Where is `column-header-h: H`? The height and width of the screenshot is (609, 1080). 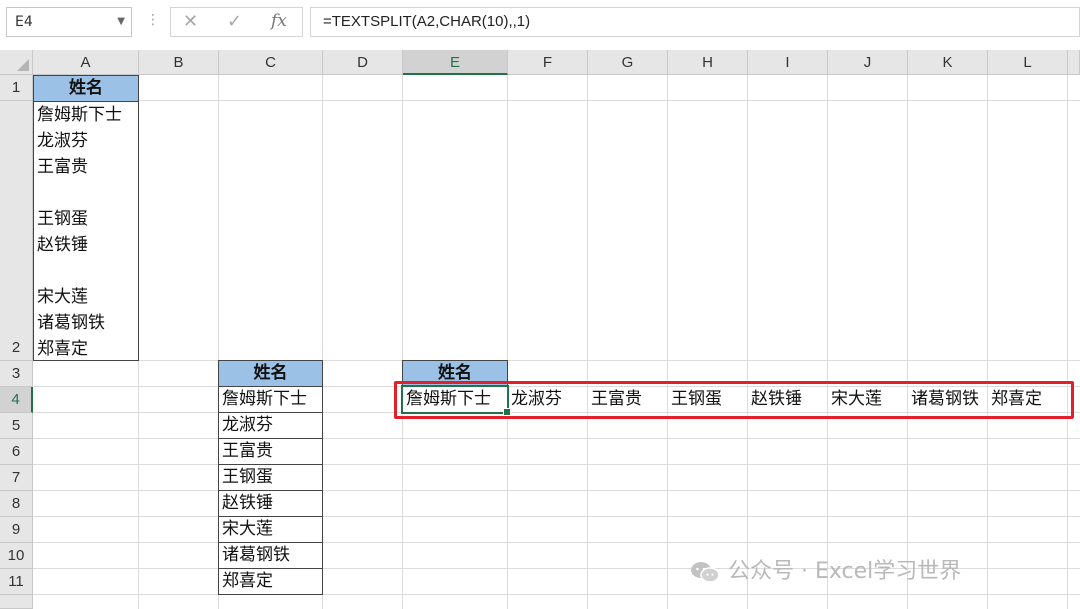
column-header-h: H is located at coordinates (708, 62).